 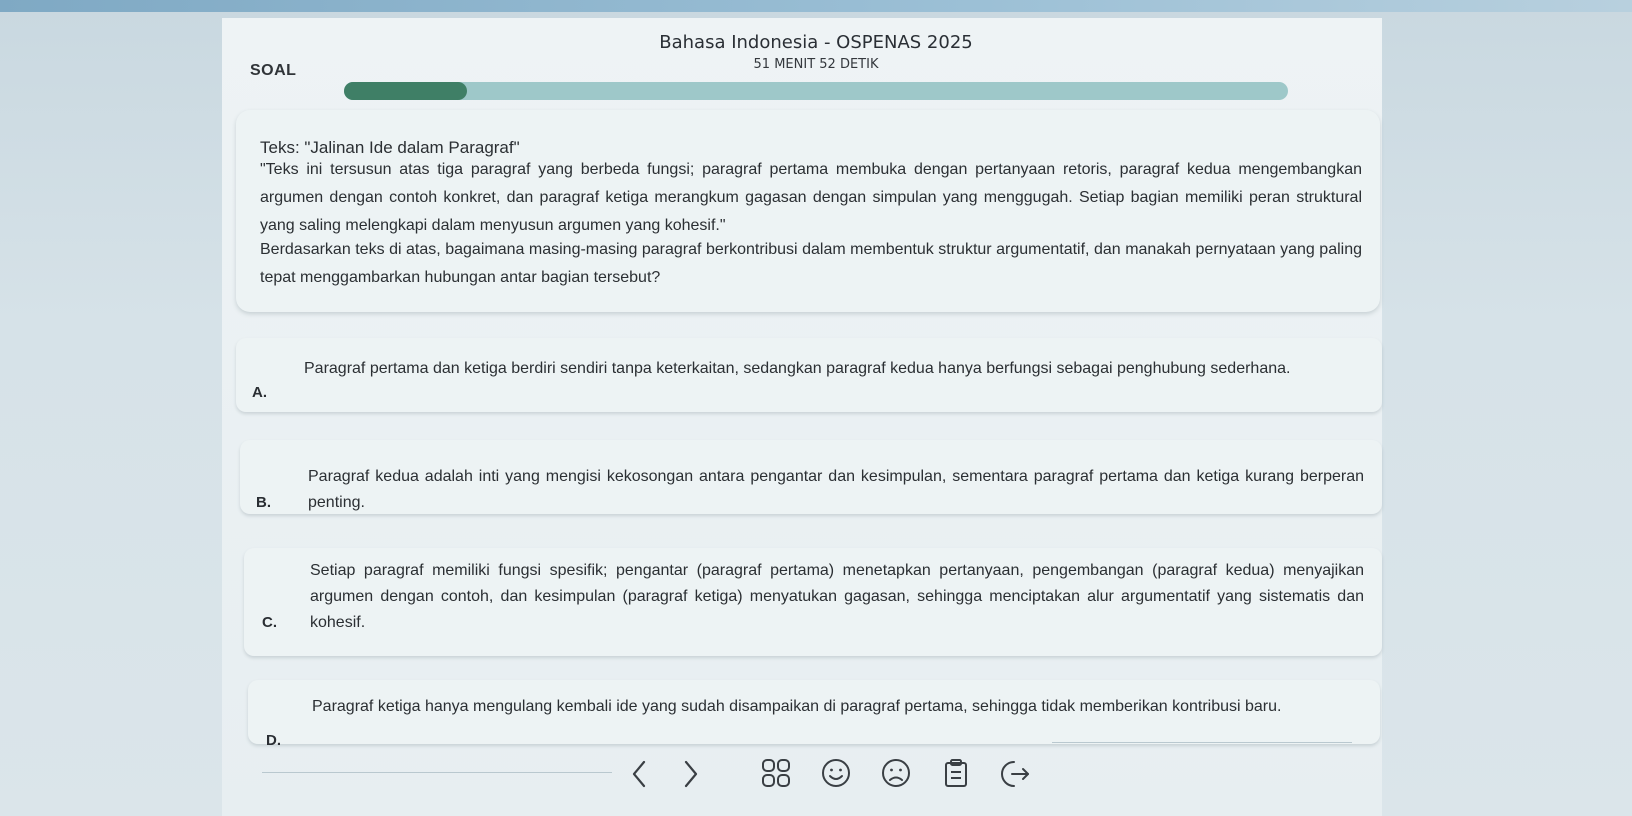 What do you see at coordinates (273, 740) in the screenshot?
I see `option-d-letter: D.` at bounding box center [273, 740].